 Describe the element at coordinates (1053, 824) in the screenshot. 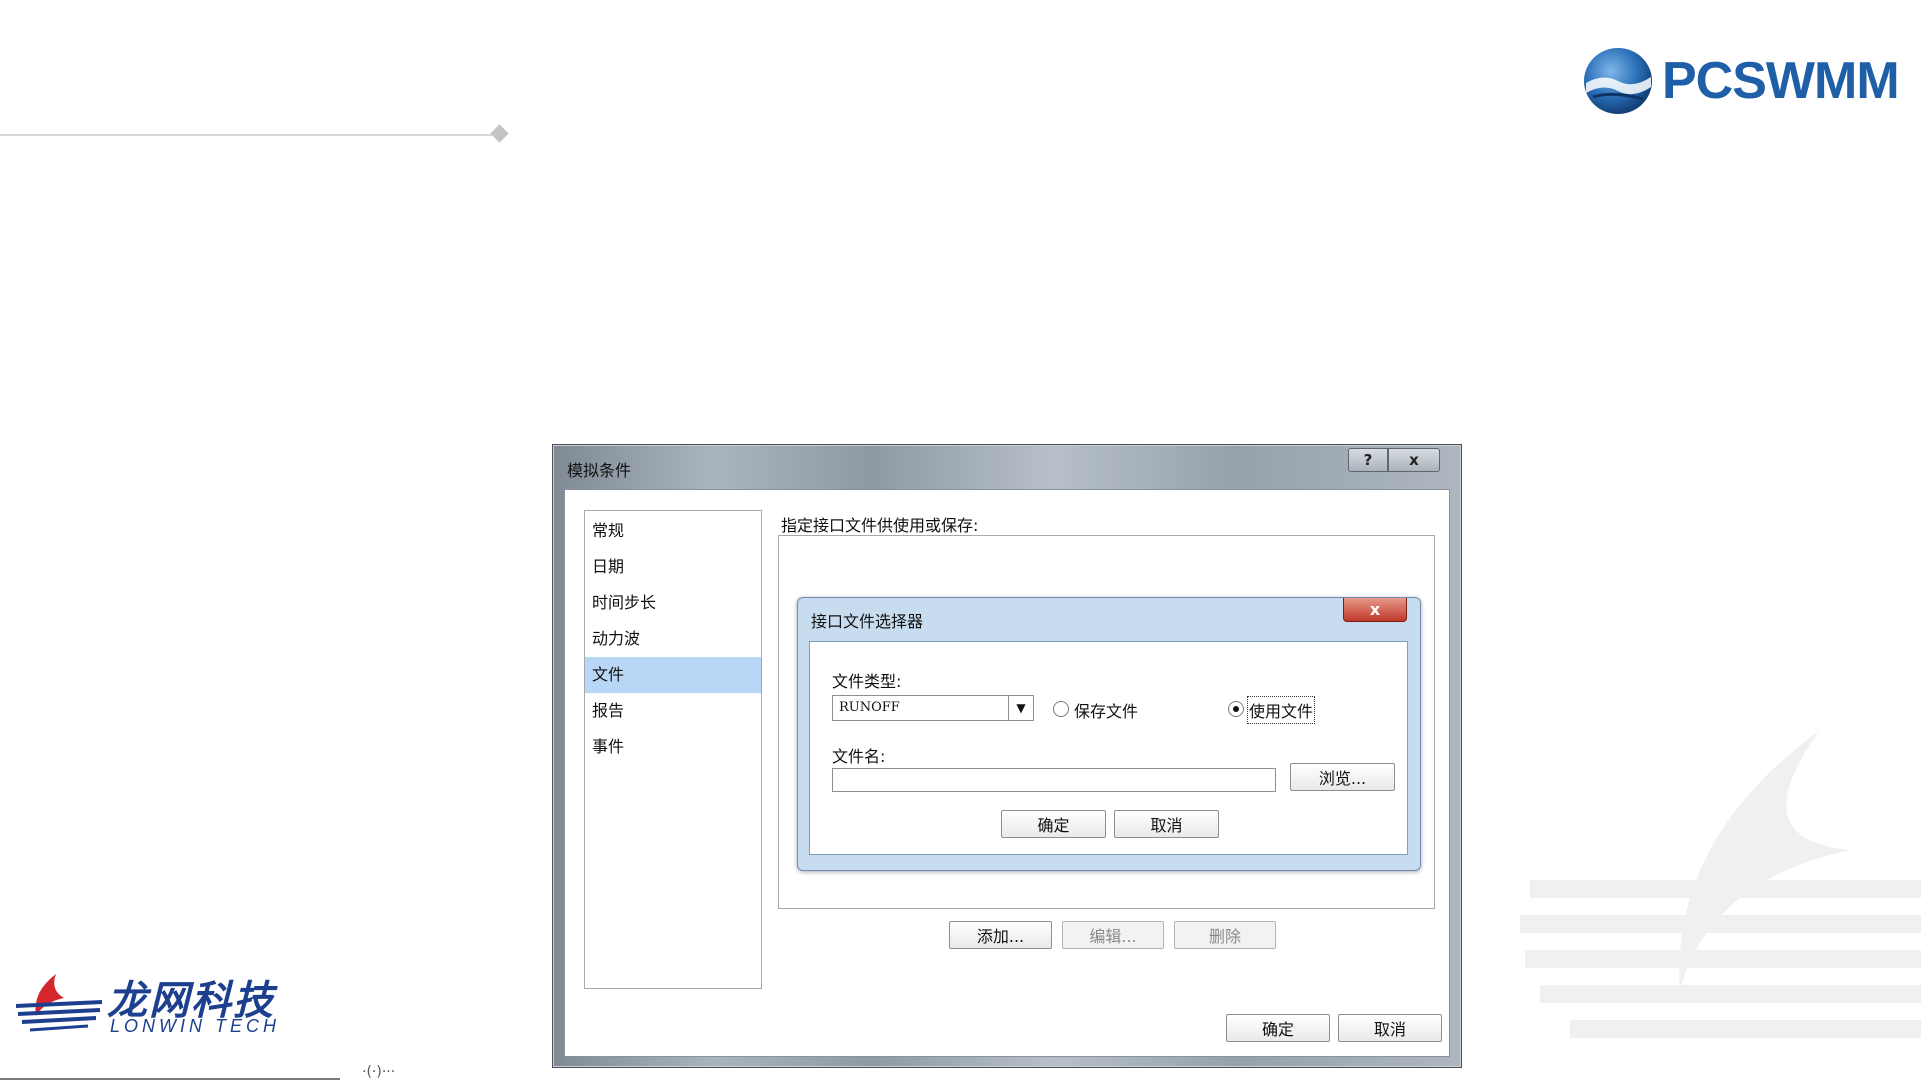

I see `sub-ok-button: 确定` at that location.